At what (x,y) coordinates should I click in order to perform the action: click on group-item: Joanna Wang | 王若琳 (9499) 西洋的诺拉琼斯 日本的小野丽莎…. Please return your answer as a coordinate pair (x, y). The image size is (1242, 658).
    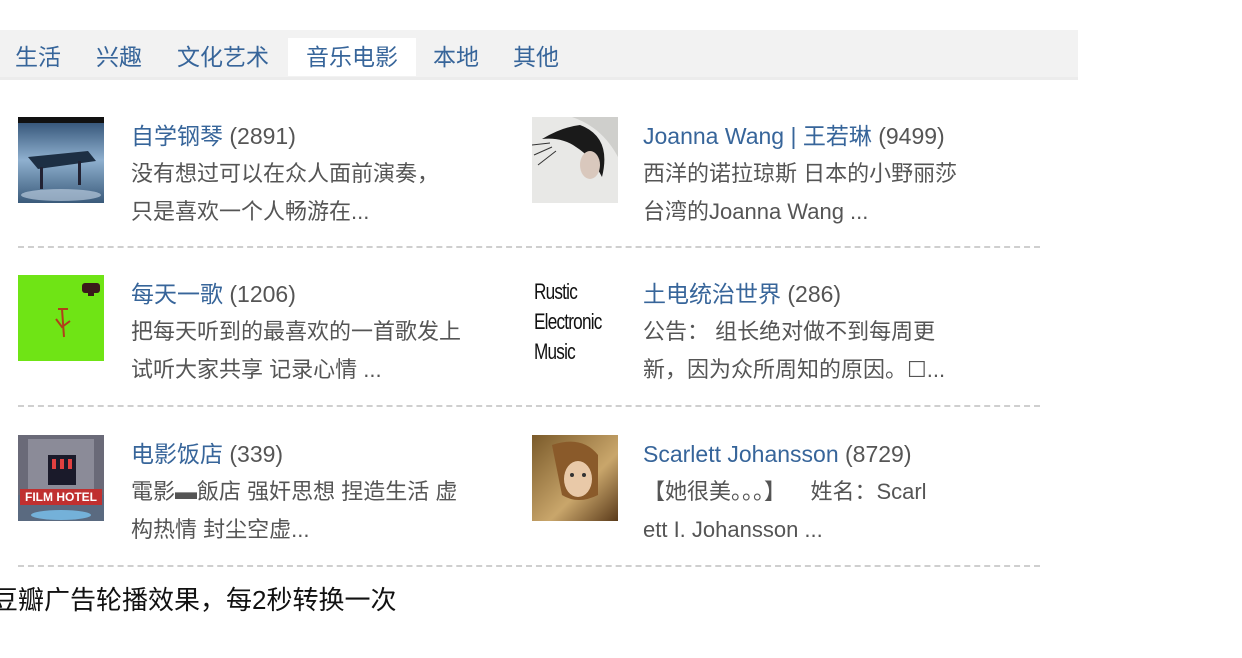
    Looking at the image, I should click on (782, 182).